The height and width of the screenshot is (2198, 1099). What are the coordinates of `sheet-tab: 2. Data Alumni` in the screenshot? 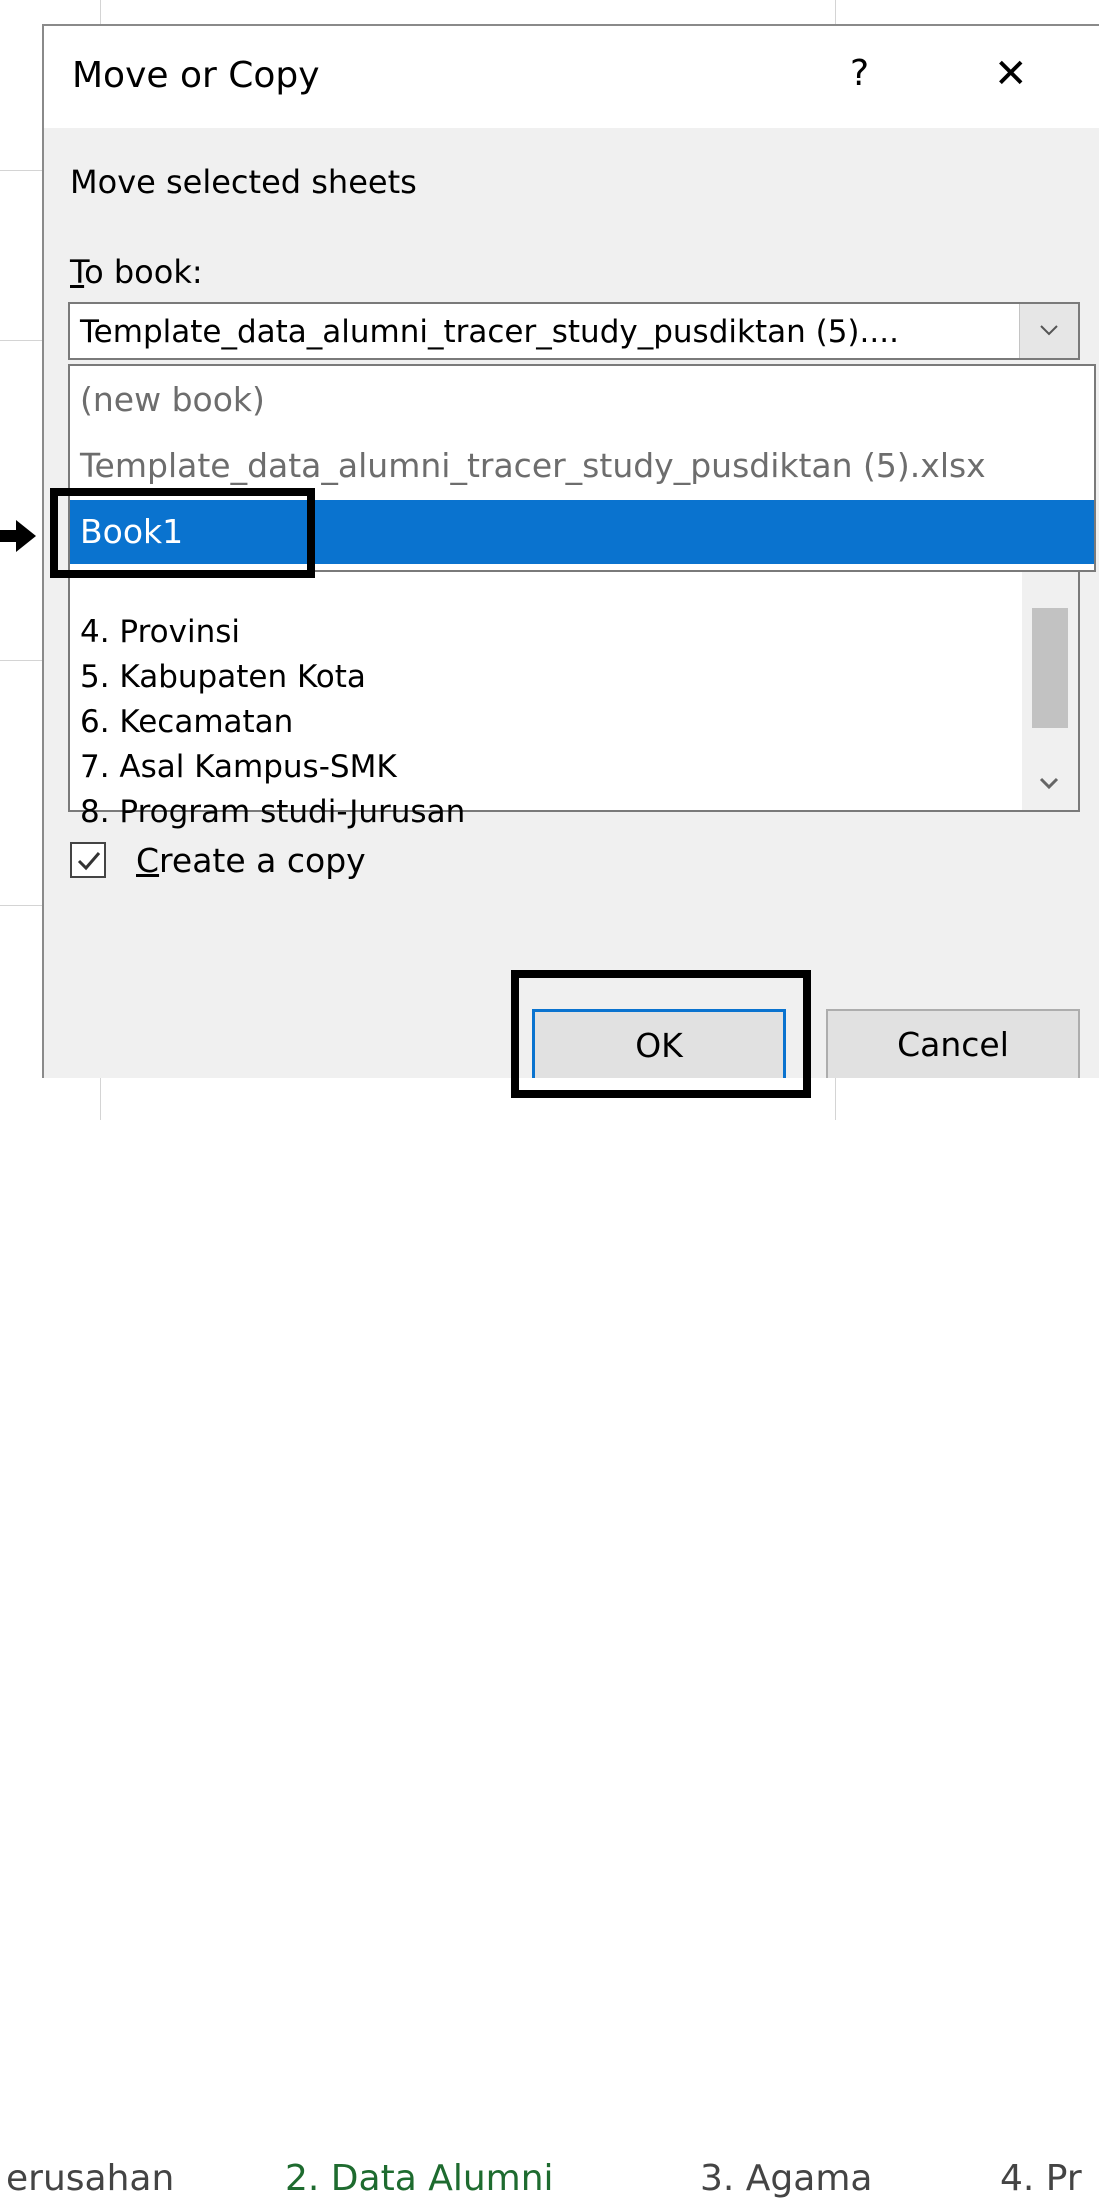 It's located at (445, 2179).